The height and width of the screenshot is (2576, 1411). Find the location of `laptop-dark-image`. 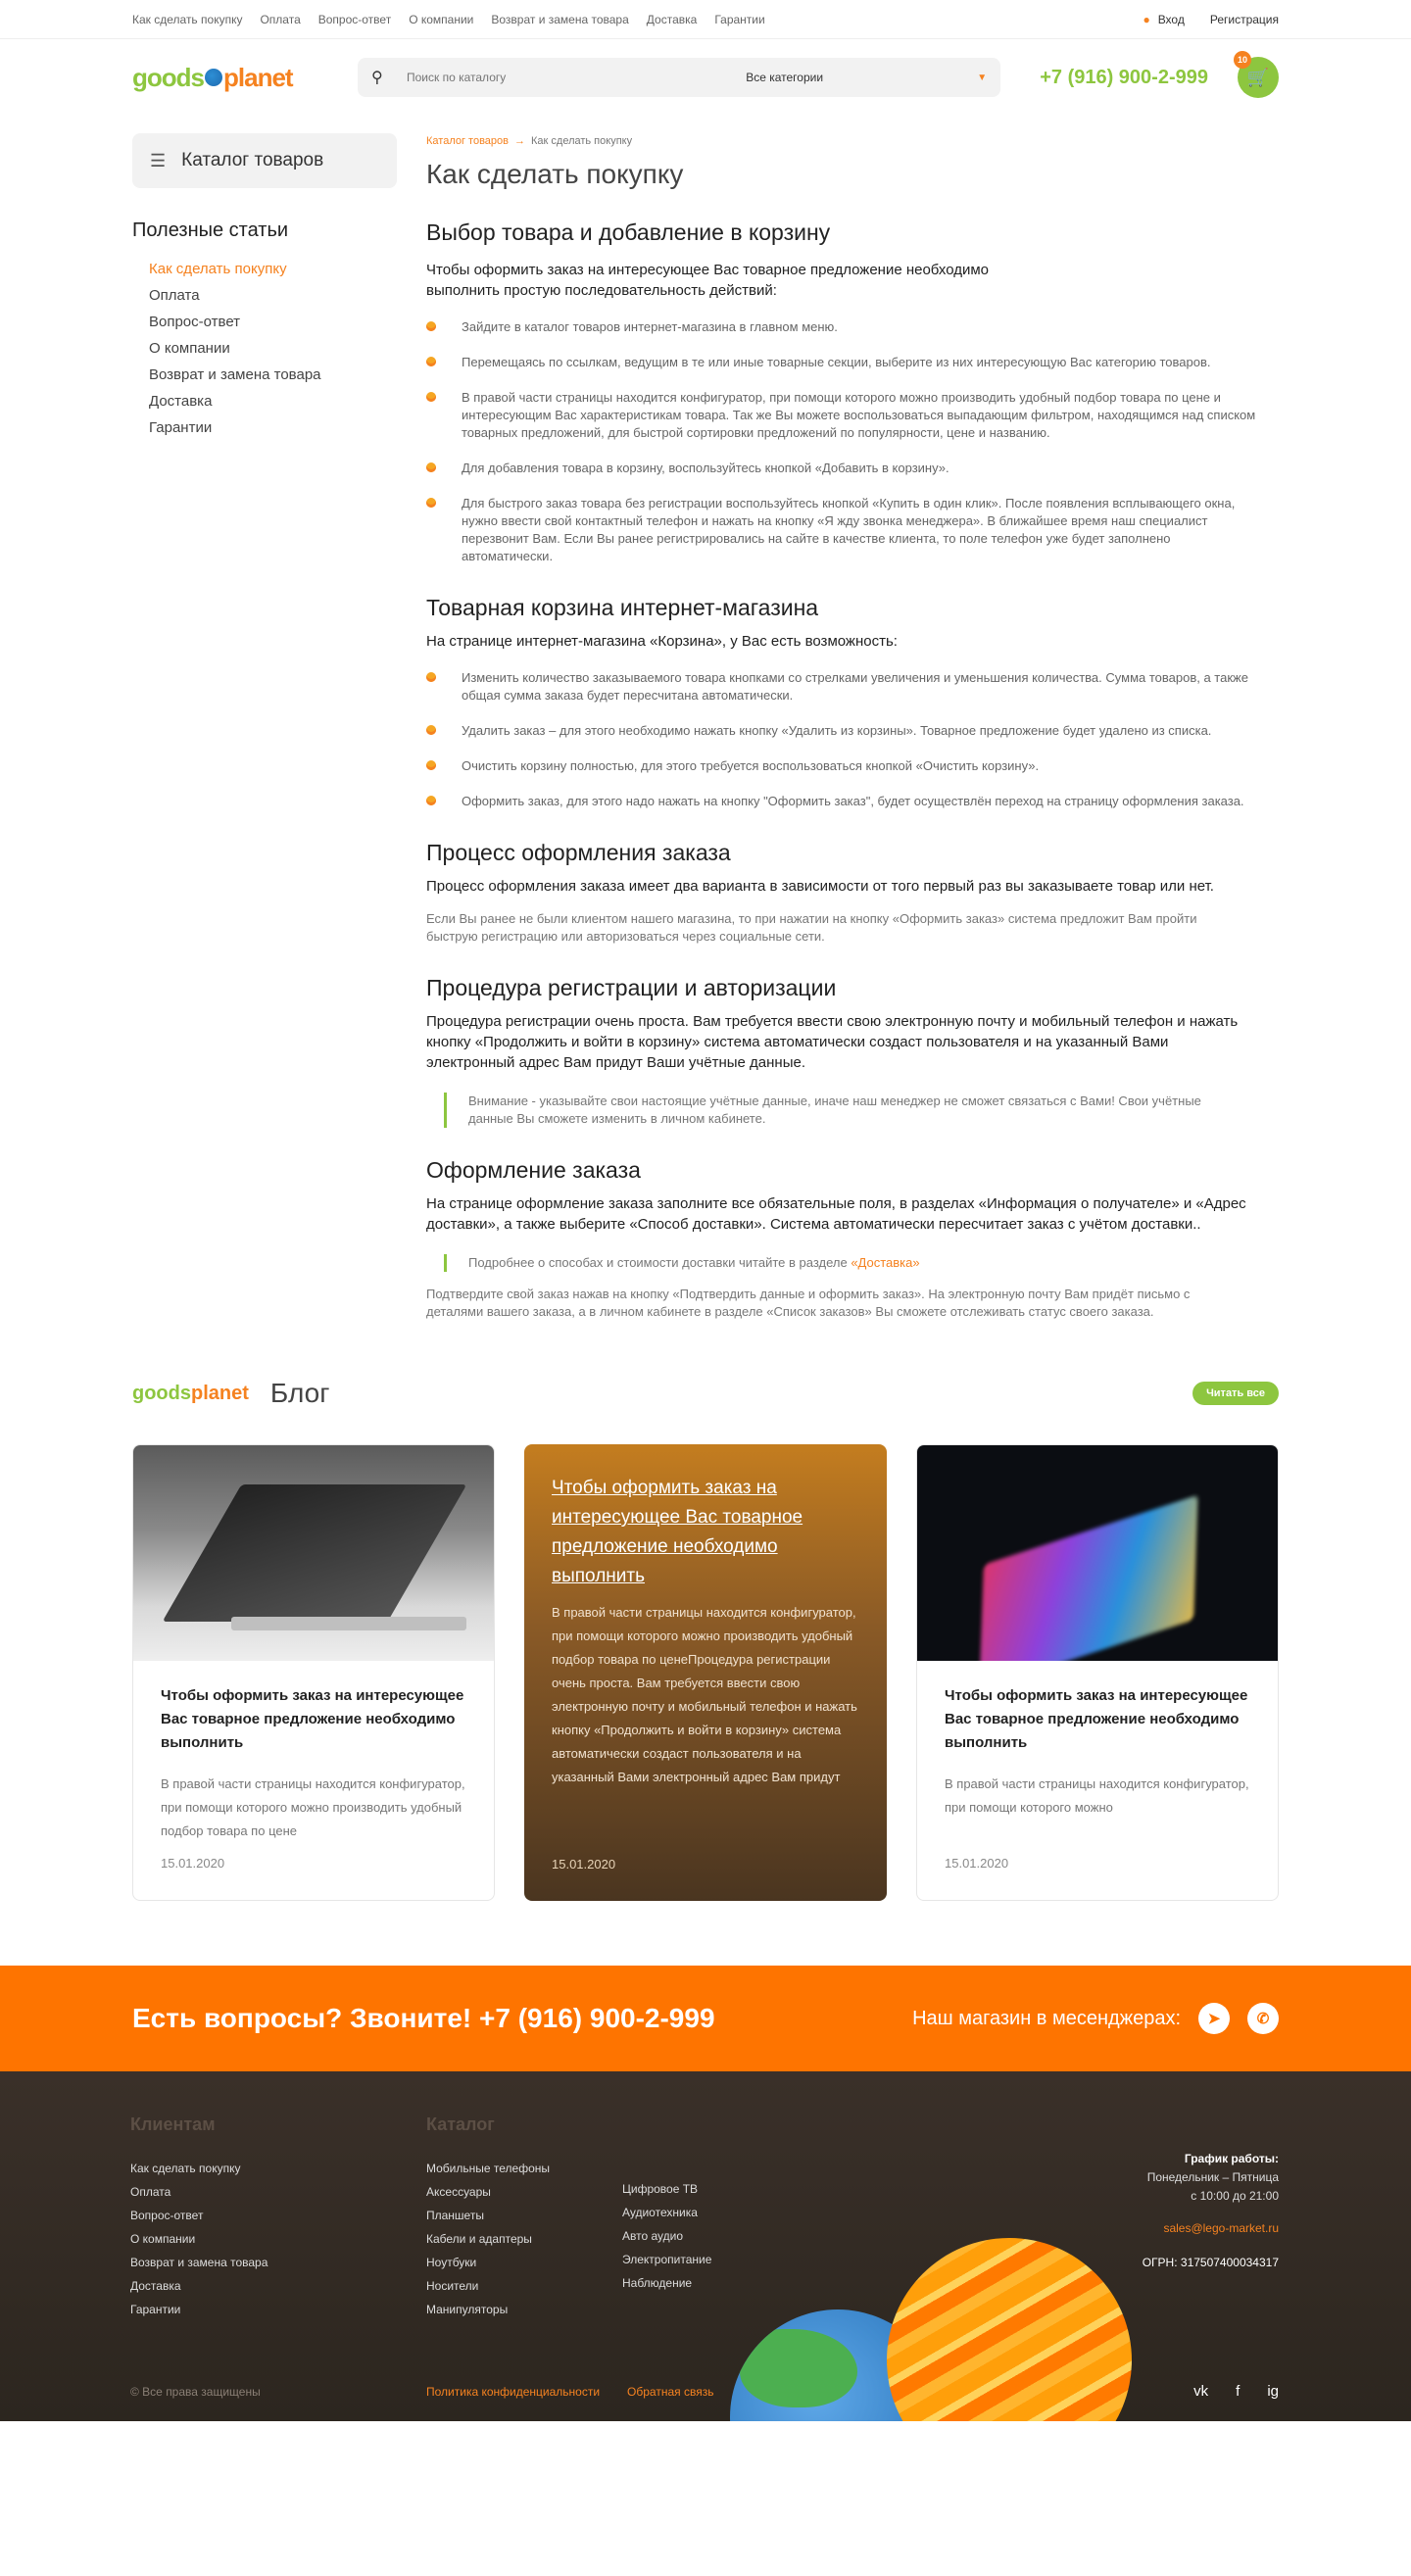

laptop-dark-image is located at coordinates (1097, 1553).